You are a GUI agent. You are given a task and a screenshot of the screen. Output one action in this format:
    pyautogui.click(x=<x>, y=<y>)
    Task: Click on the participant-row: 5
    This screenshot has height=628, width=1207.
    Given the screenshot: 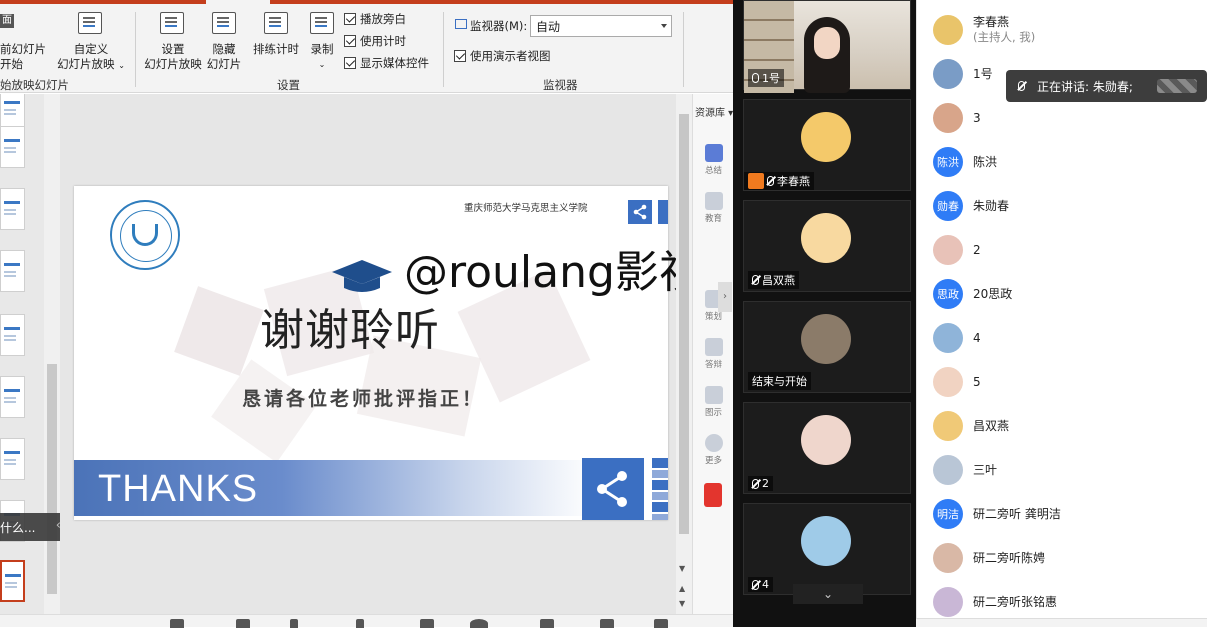 What is the action you would take?
    pyautogui.click(x=957, y=382)
    